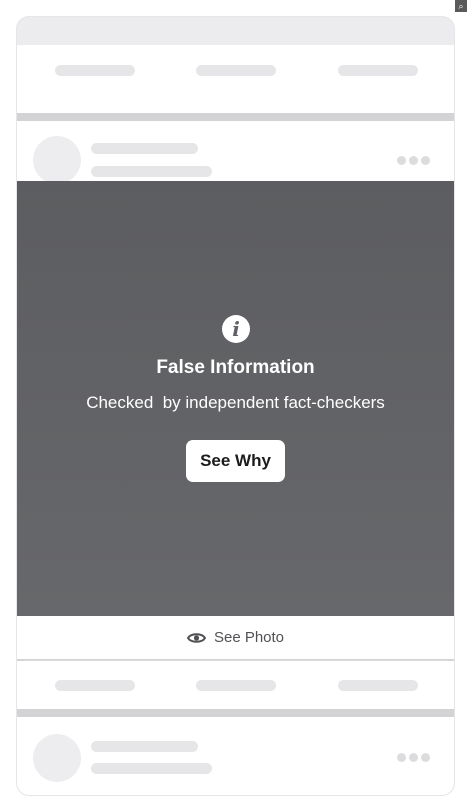 The width and height of the screenshot is (467, 805). What do you see at coordinates (235, 367) in the screenshot?
I see `overlay-title: False Information` at bounding box center [235, 367].